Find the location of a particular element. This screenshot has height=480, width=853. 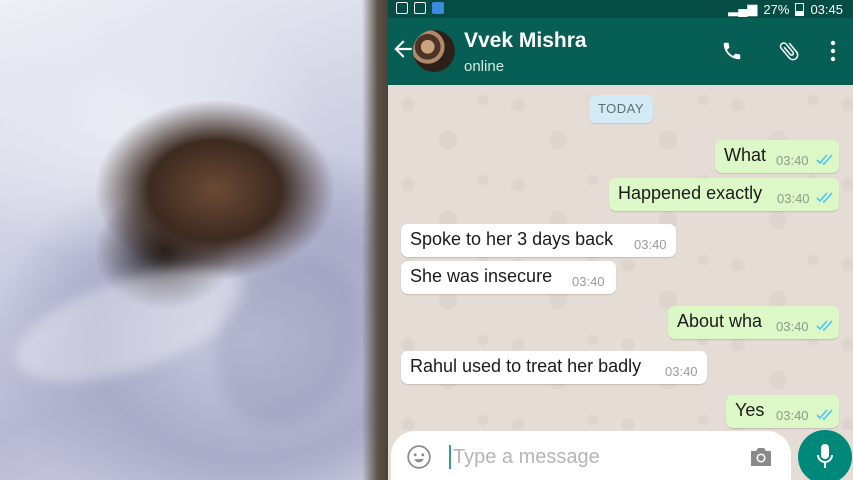

message-text: Happened exactly is located at coordinates (690, 193).